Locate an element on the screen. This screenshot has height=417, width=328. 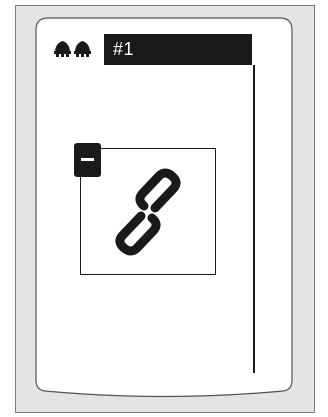
minus-icon is located at coordinates (87, 159).